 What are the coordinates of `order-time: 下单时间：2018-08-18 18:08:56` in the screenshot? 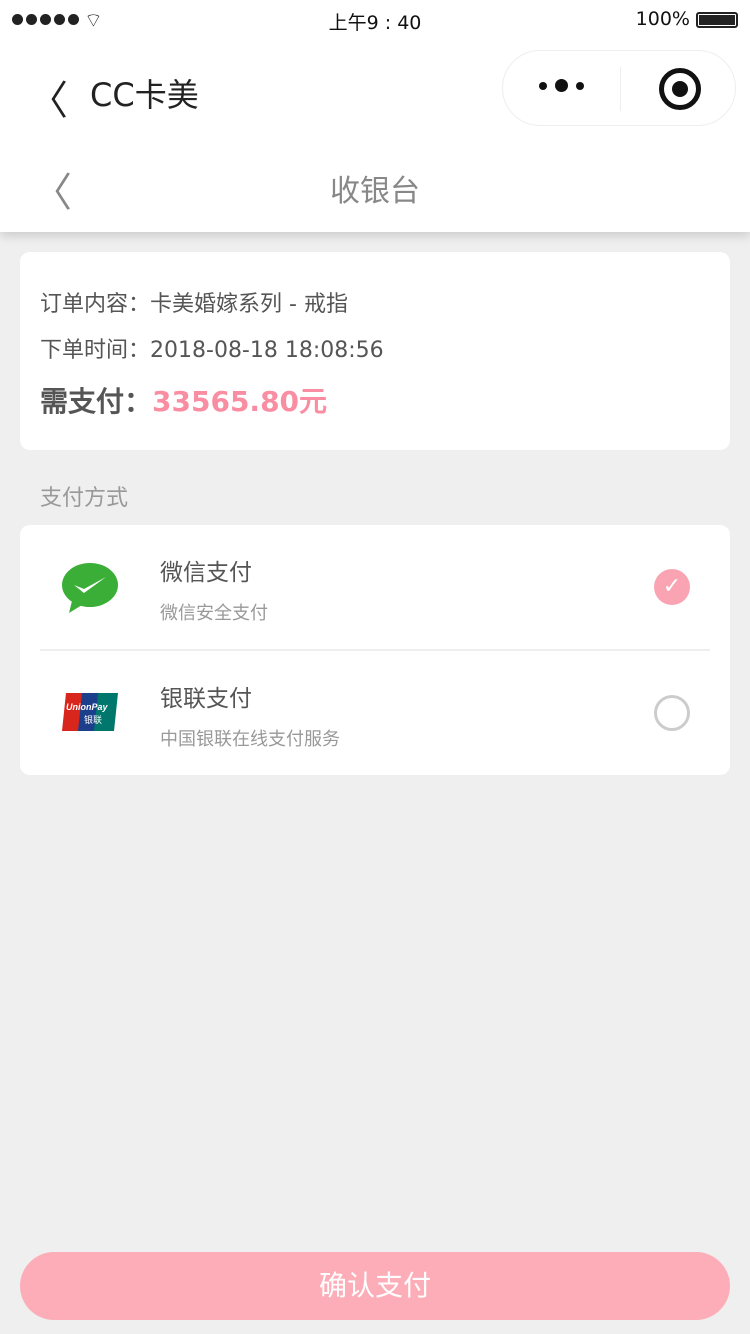 It's located at (212, 350).